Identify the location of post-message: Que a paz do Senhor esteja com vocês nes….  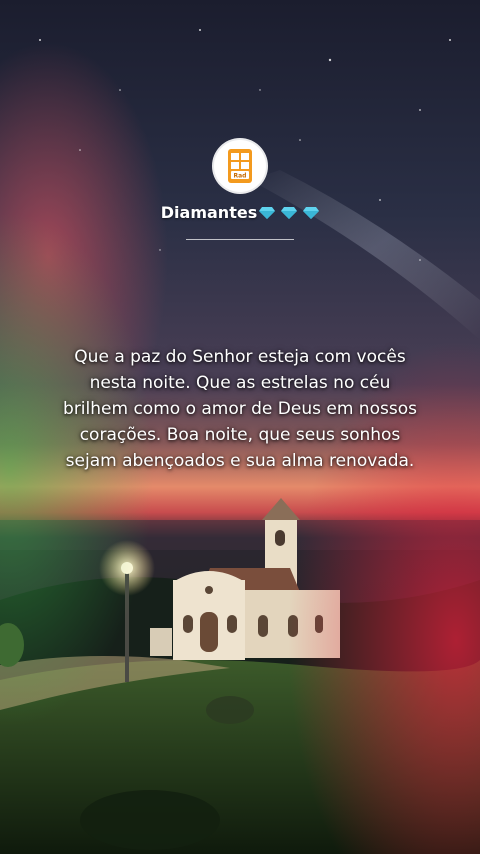
(240, 409).